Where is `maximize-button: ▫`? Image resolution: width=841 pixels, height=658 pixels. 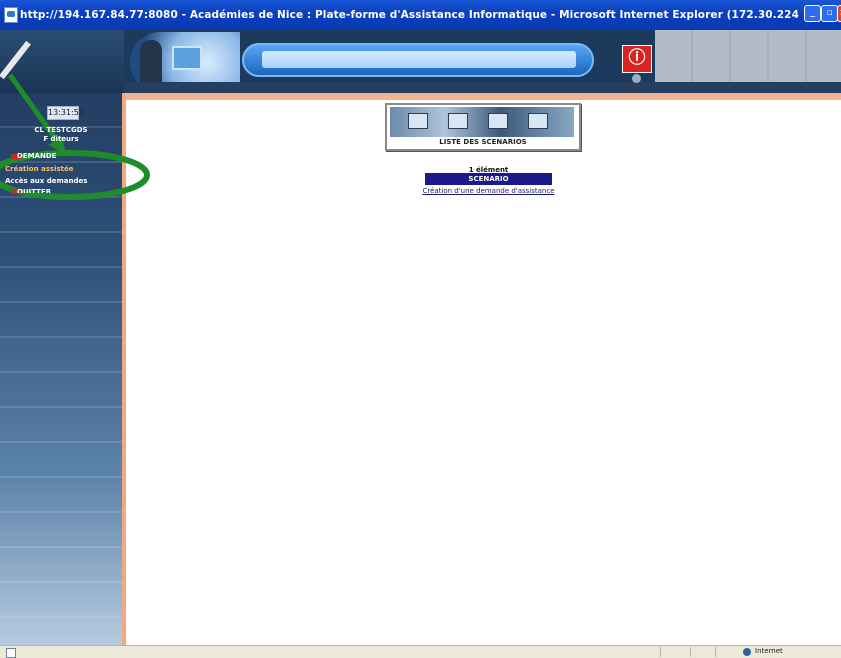 maximize-button: ▫ is located at coordinates (829, 13).